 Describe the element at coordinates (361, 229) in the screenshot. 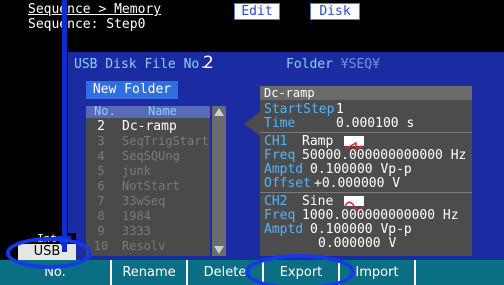

I see `ch2-amptd-value: 0.100000 Vp-p` at that location.